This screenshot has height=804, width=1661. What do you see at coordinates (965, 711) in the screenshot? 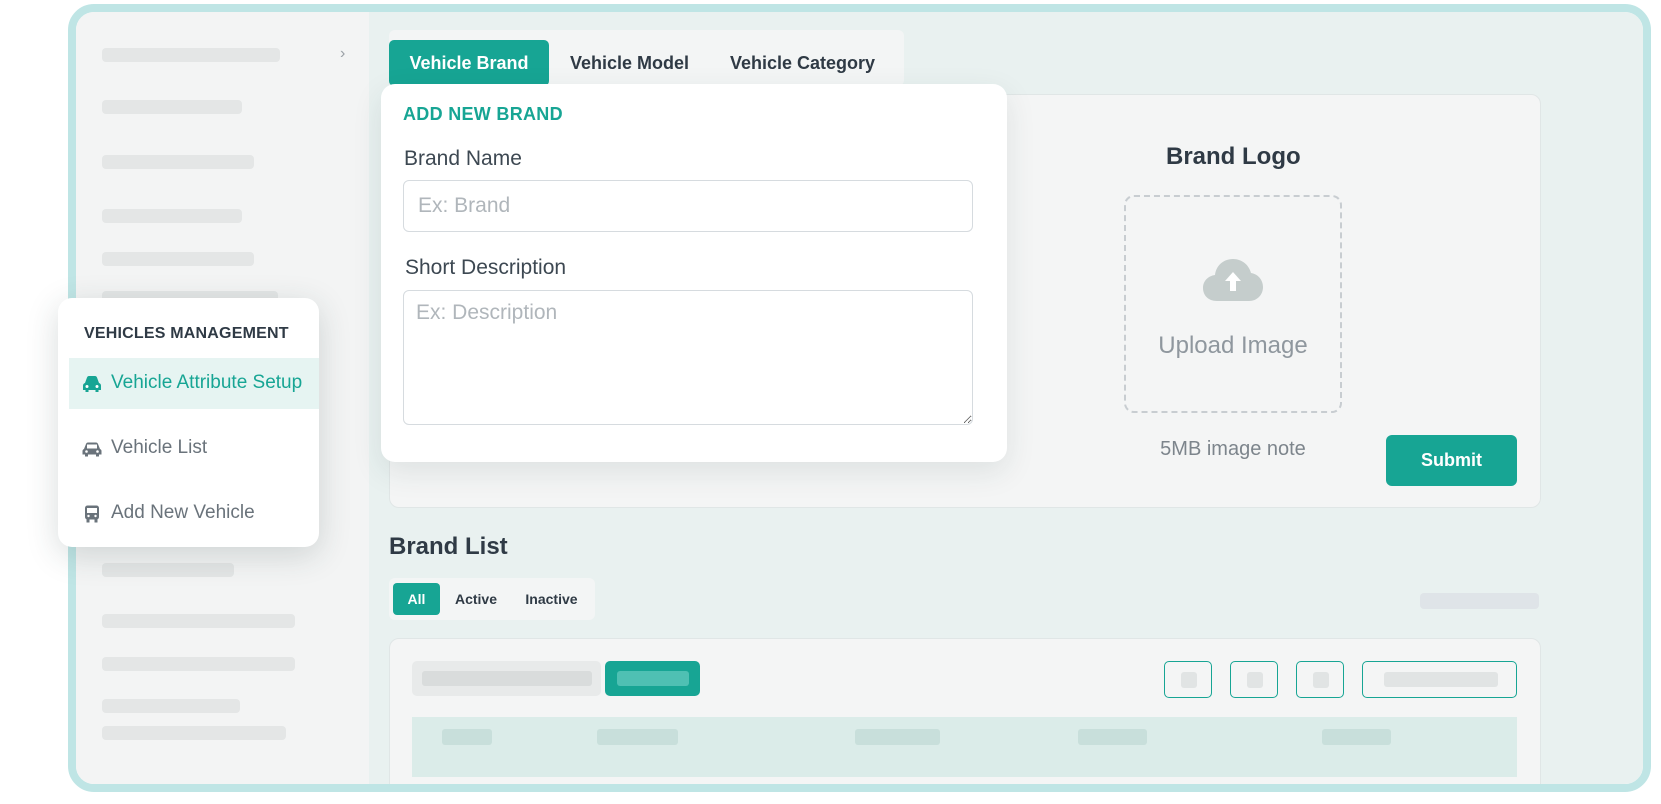
I see `brand-table-card` at bounding box center [965, 711].